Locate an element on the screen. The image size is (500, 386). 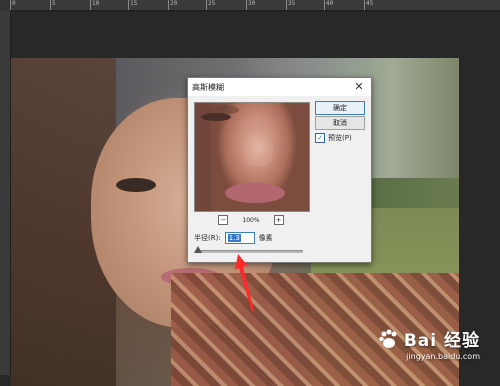
radius-slider-track is located at coordinates (249, 251).